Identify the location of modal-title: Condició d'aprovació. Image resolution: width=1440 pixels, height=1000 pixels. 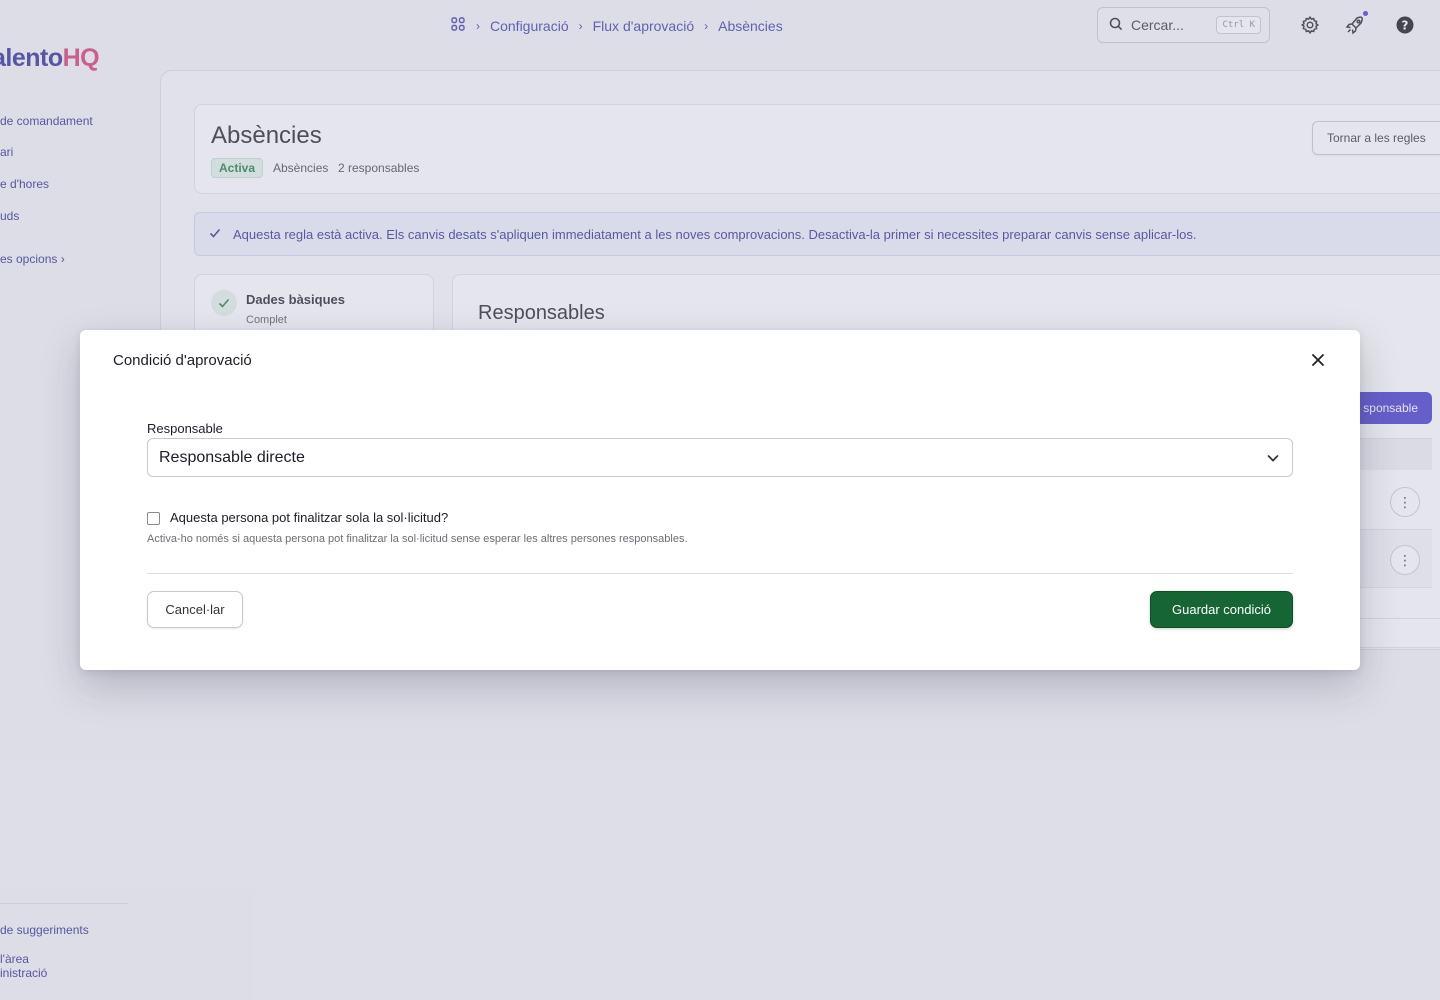
(182, 360).